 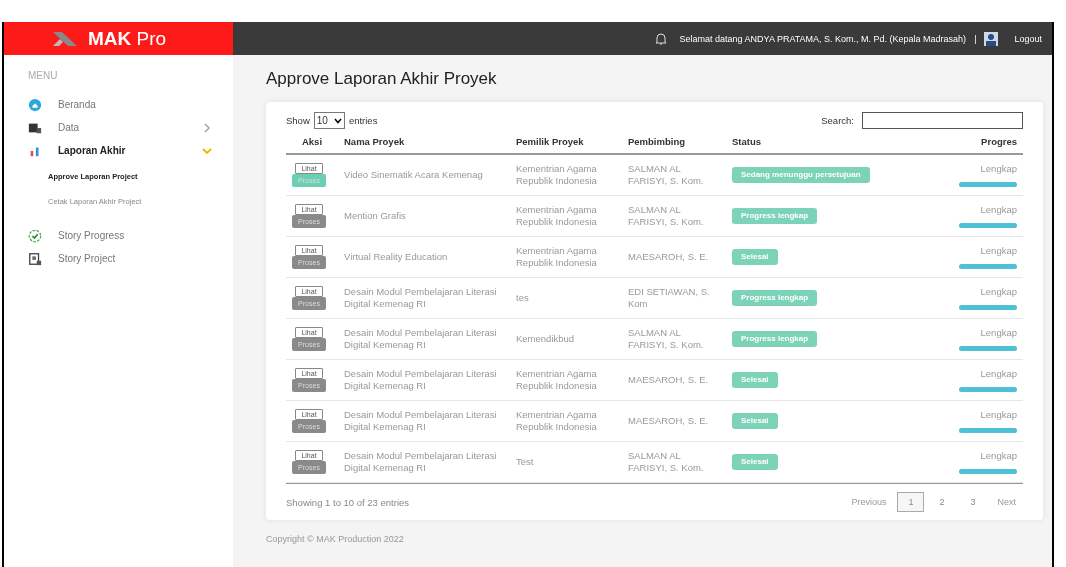 I want to click on column-header: Status, so click(x=747, y=141).